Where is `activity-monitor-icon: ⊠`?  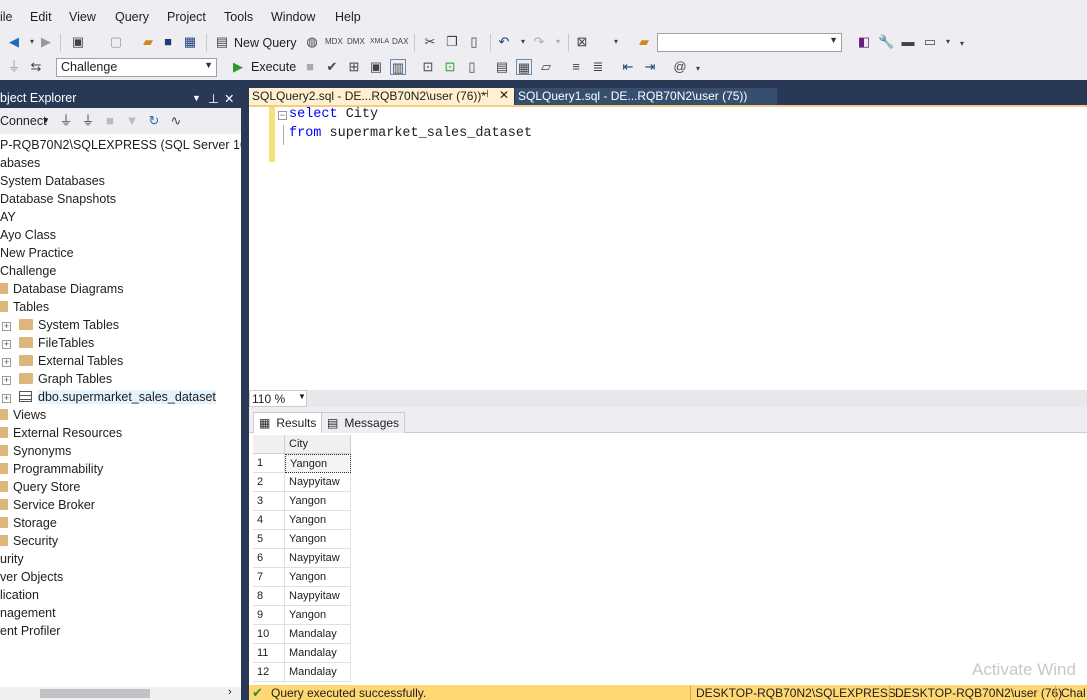 activity-monitor-icon: ⊠ is located at coordinates (582, 42).